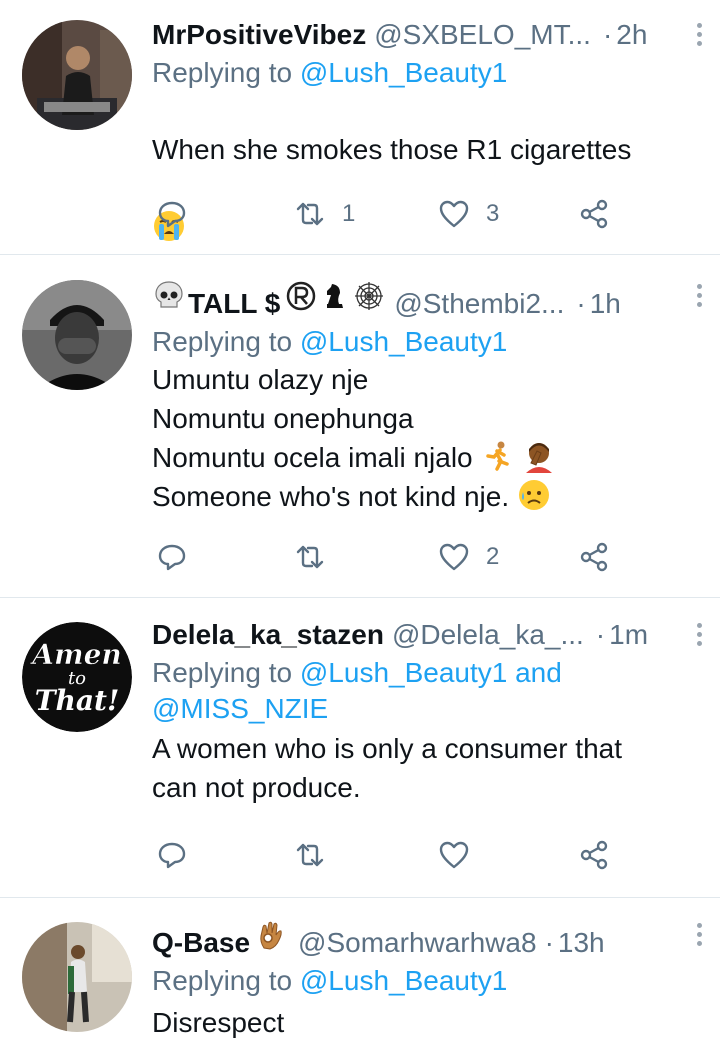 This screenshot has width=720, height=1061. Describe the element at coordinates (498, 456) in the screenshot. I see `person-running-icon` at that location.